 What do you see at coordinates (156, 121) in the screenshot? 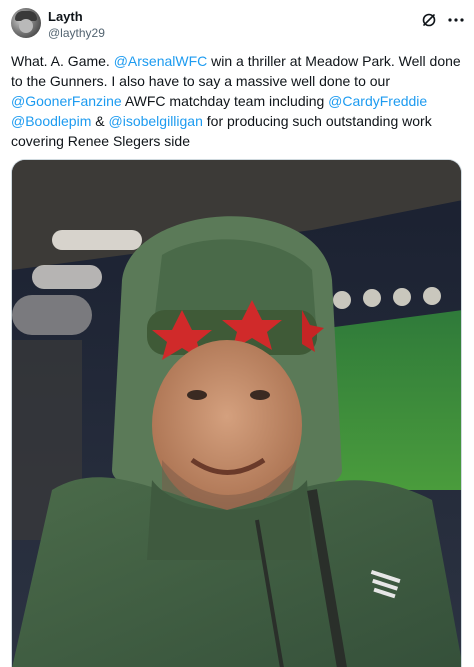
I see `mention-link: @isobelgilligan` at bounding box center [156, 121].